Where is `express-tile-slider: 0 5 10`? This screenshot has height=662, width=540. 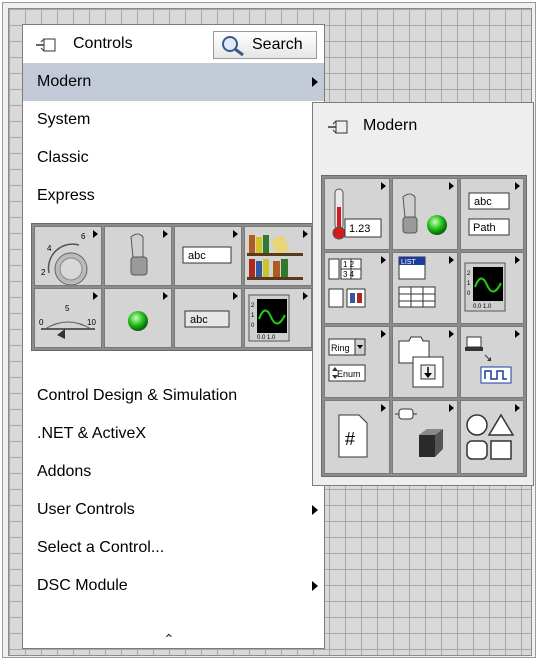
express-tile-slider: 0 5 10 is located at coordinates (68, 318).